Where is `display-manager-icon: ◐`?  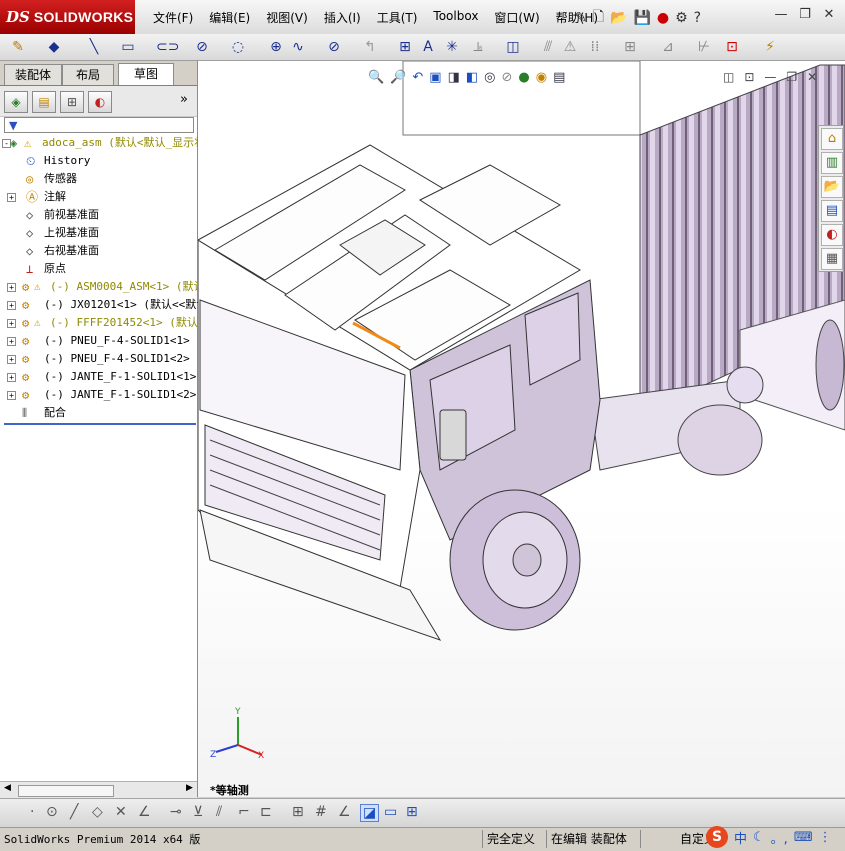 display-manager-icon: ◐ is located at coordinates (100, 102).